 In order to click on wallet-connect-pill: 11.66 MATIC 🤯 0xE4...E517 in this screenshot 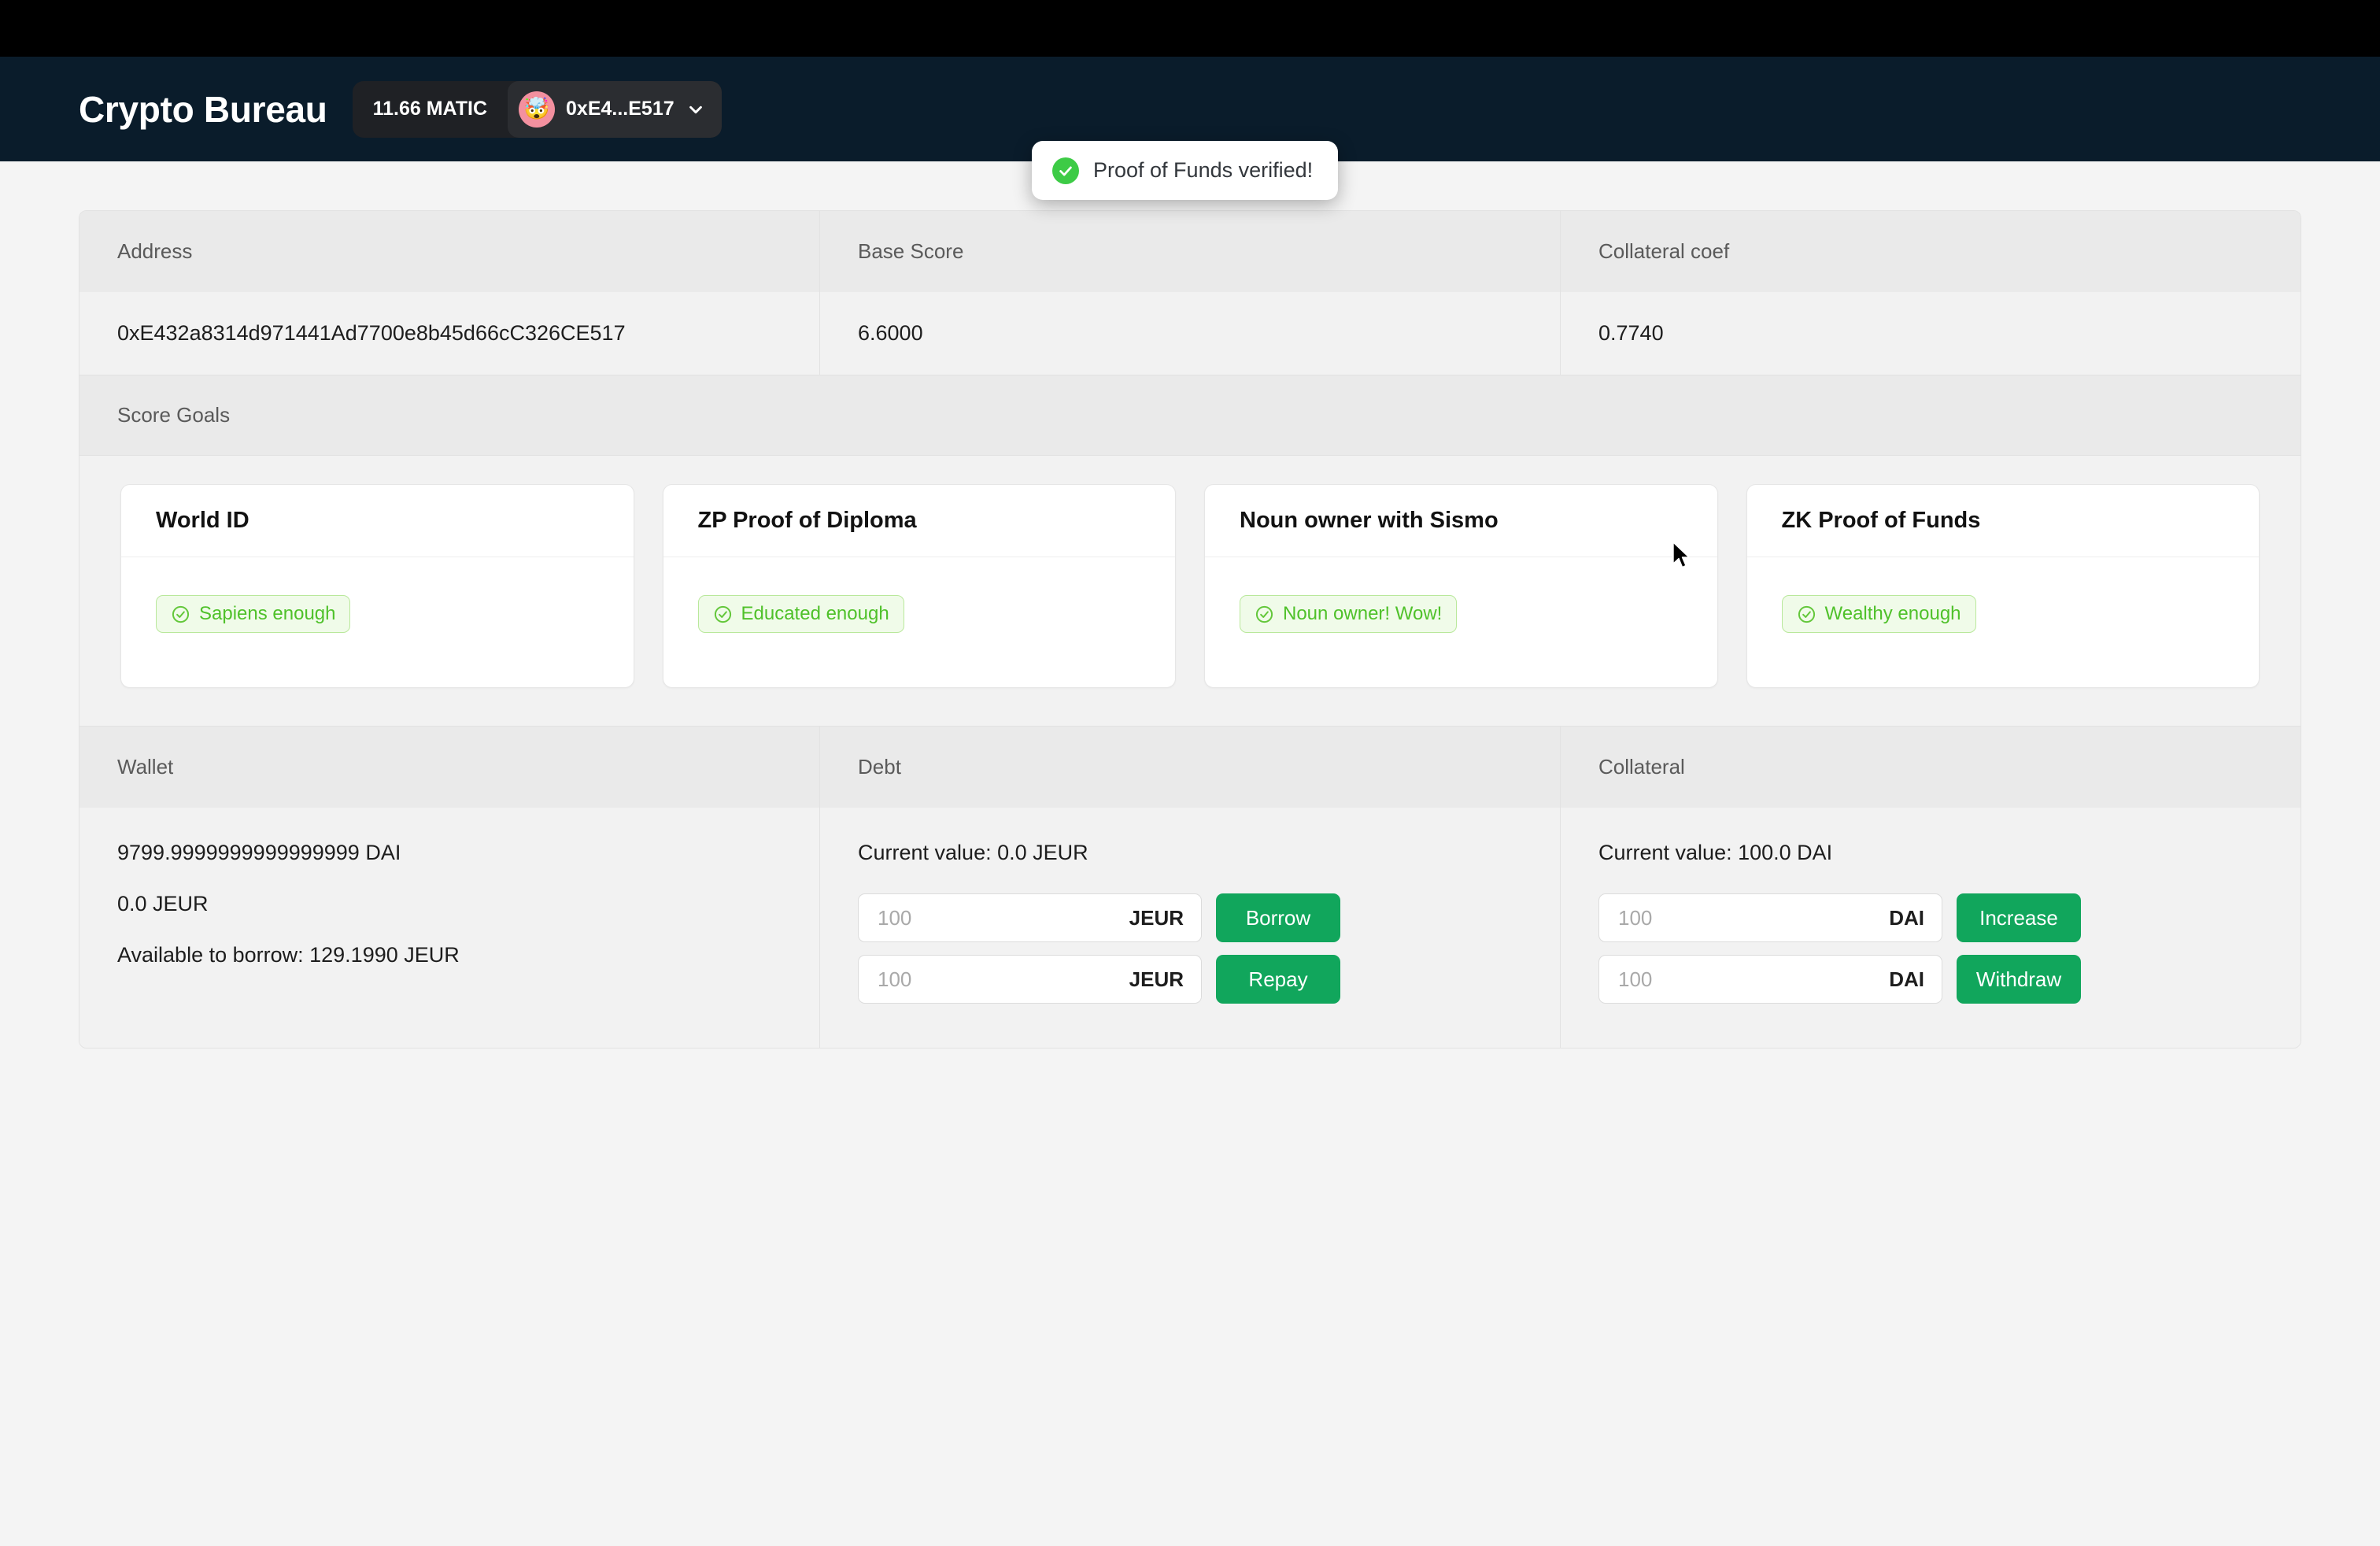, I will do `click(537, 109)`.